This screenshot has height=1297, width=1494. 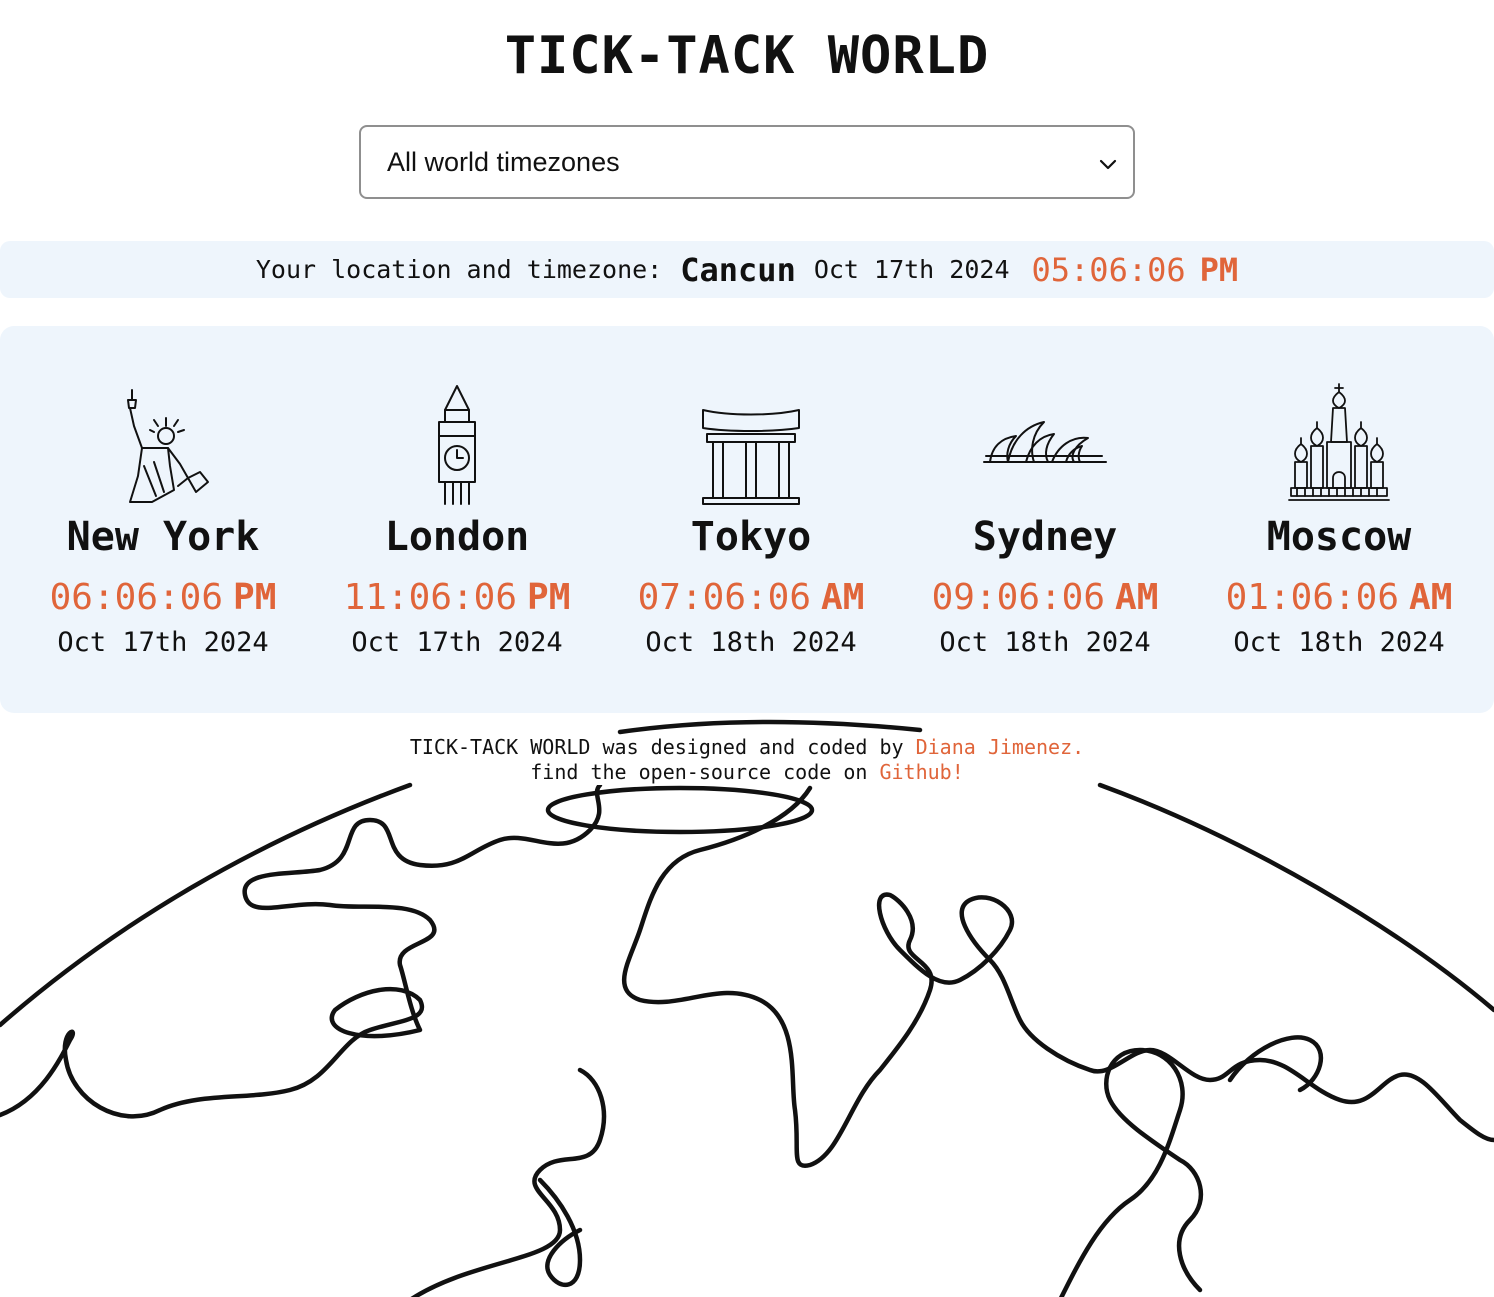 What do you see at coordinates (457, 445) in the screenshot?
I see `big-ben-icon` at bounding box center [457, 445].